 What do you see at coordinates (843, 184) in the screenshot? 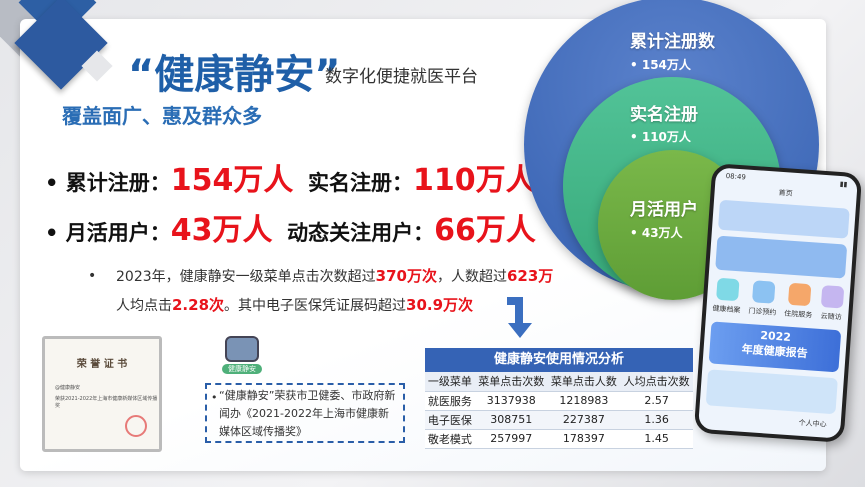
I see `signal-battery-icon: ▮▮` at bounding box center [843, 184].